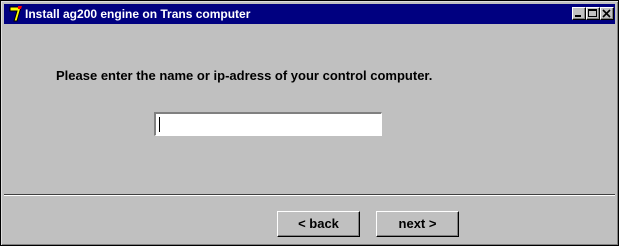 This screenshot has width=619, height=246. I want to click on close-icon, so click(606, 13).